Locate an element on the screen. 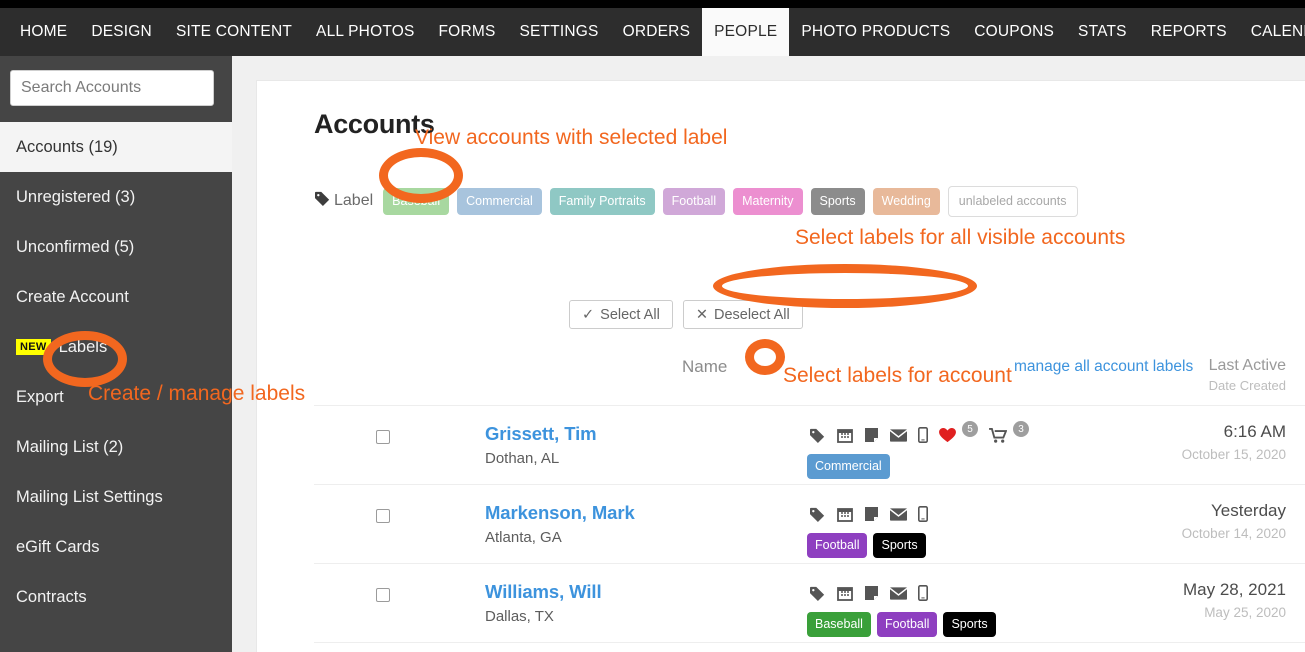 The height and width of the screenshot is (652, 1305). sidebar-item-unconfirmed: Unconfirmed (5) is located at coordinates (116, 247).